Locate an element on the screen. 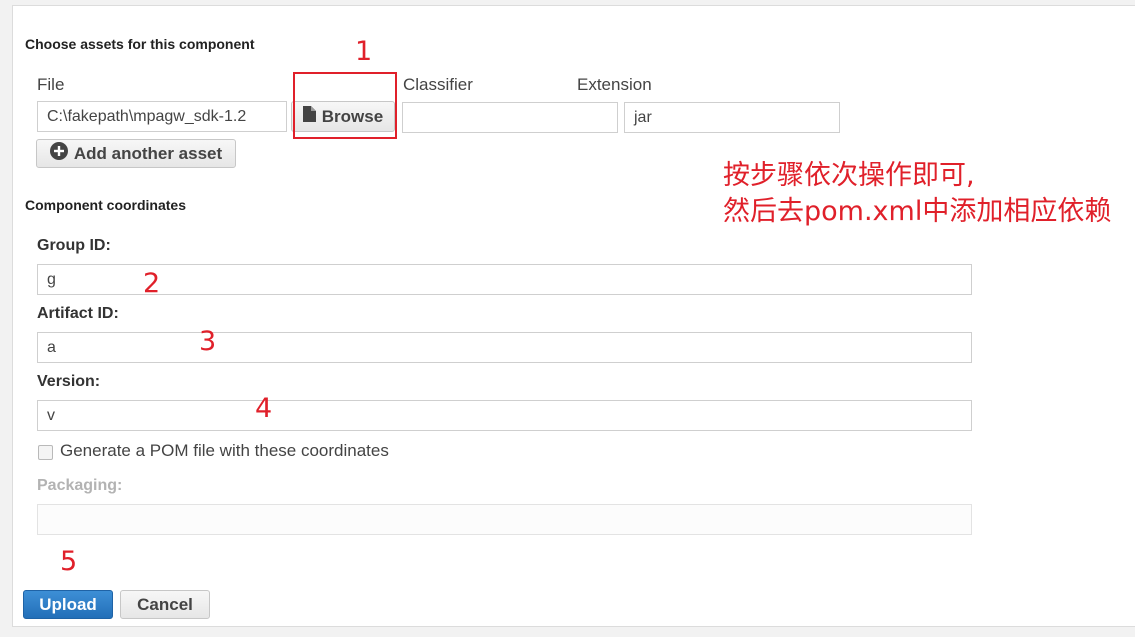 This screenshot has height=637, width=1135. extension-column-label: Extension is located at coordinates (614, 84).